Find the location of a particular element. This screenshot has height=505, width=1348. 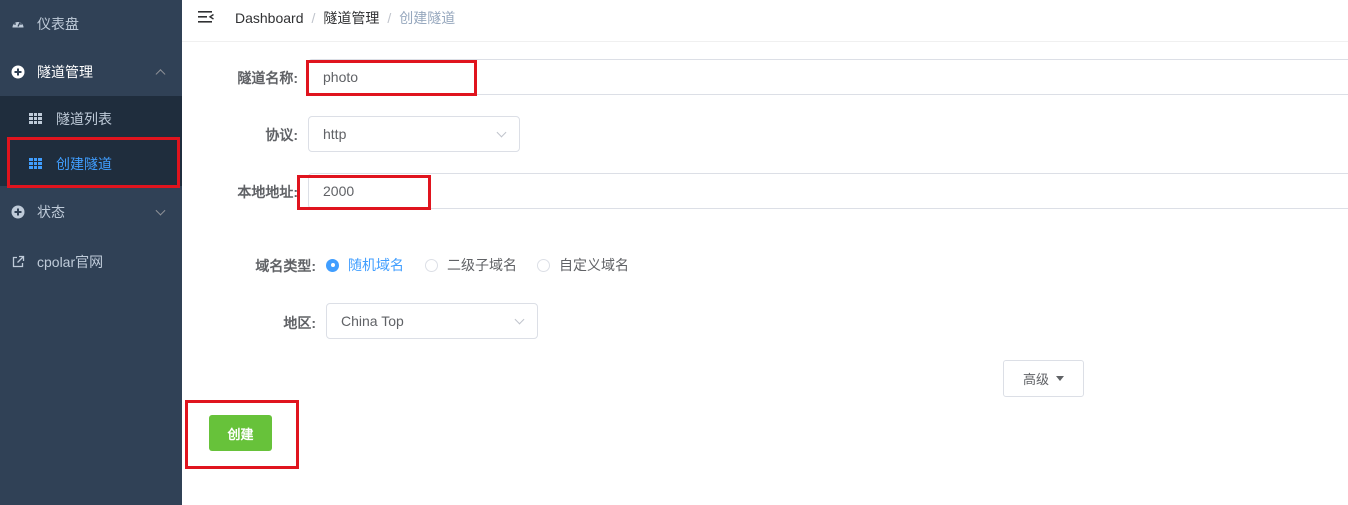

radio-subdomain: 二级子域名 is located at coordinates (471, 265).